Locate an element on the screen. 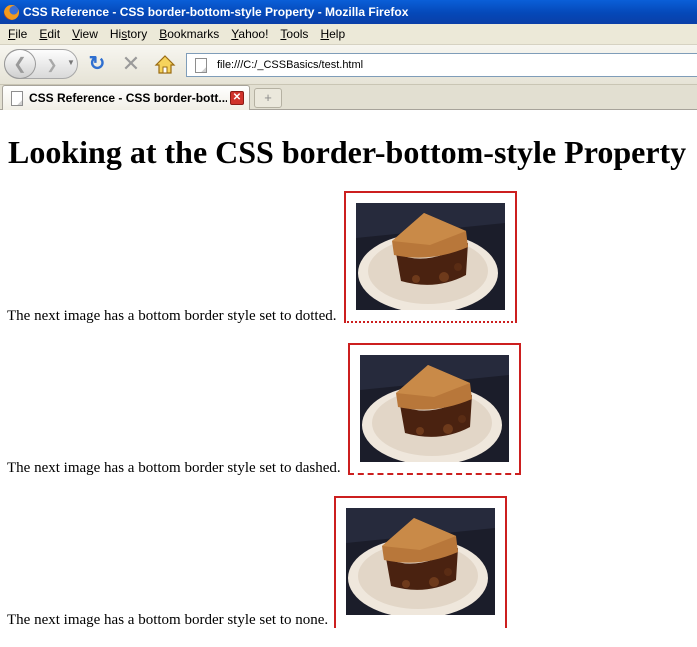  back-icon: ❮ is located at coordinates (20, 64).